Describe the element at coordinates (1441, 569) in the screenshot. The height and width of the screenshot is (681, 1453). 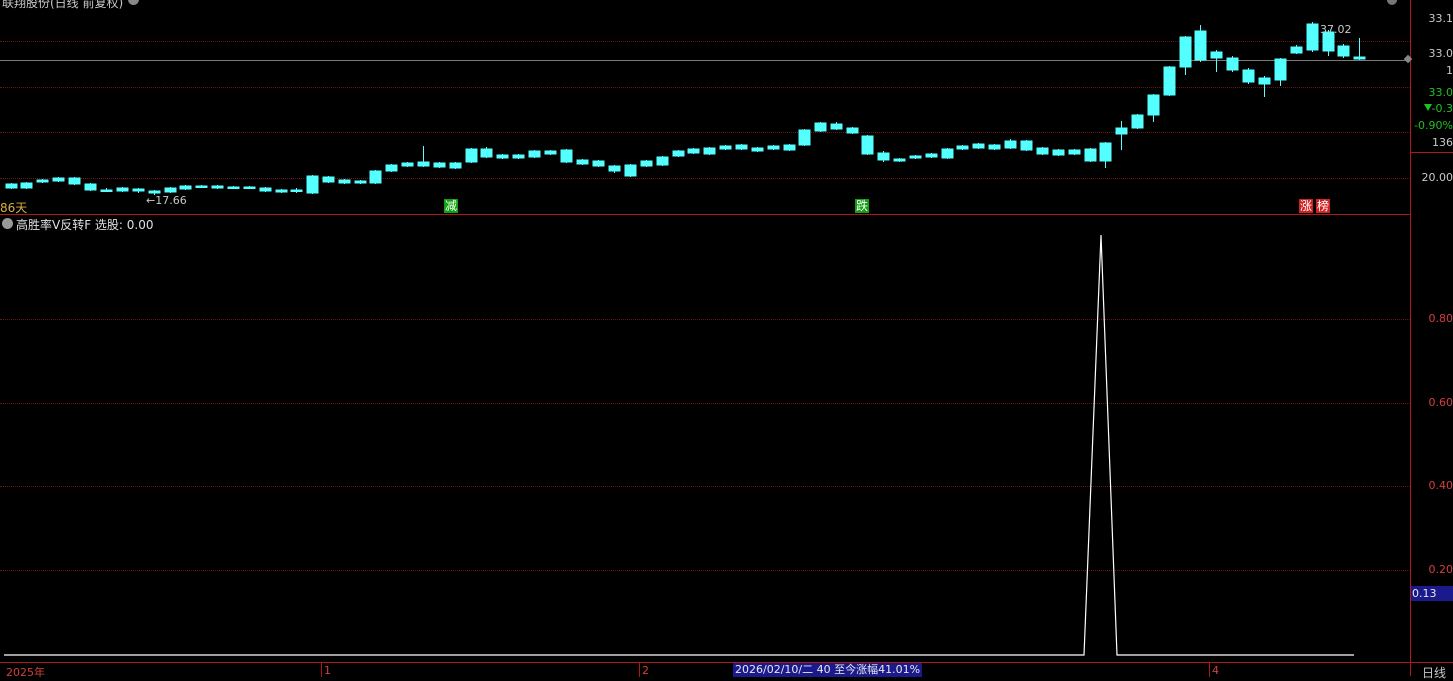
I see `axis-label: 0.20` at that location.